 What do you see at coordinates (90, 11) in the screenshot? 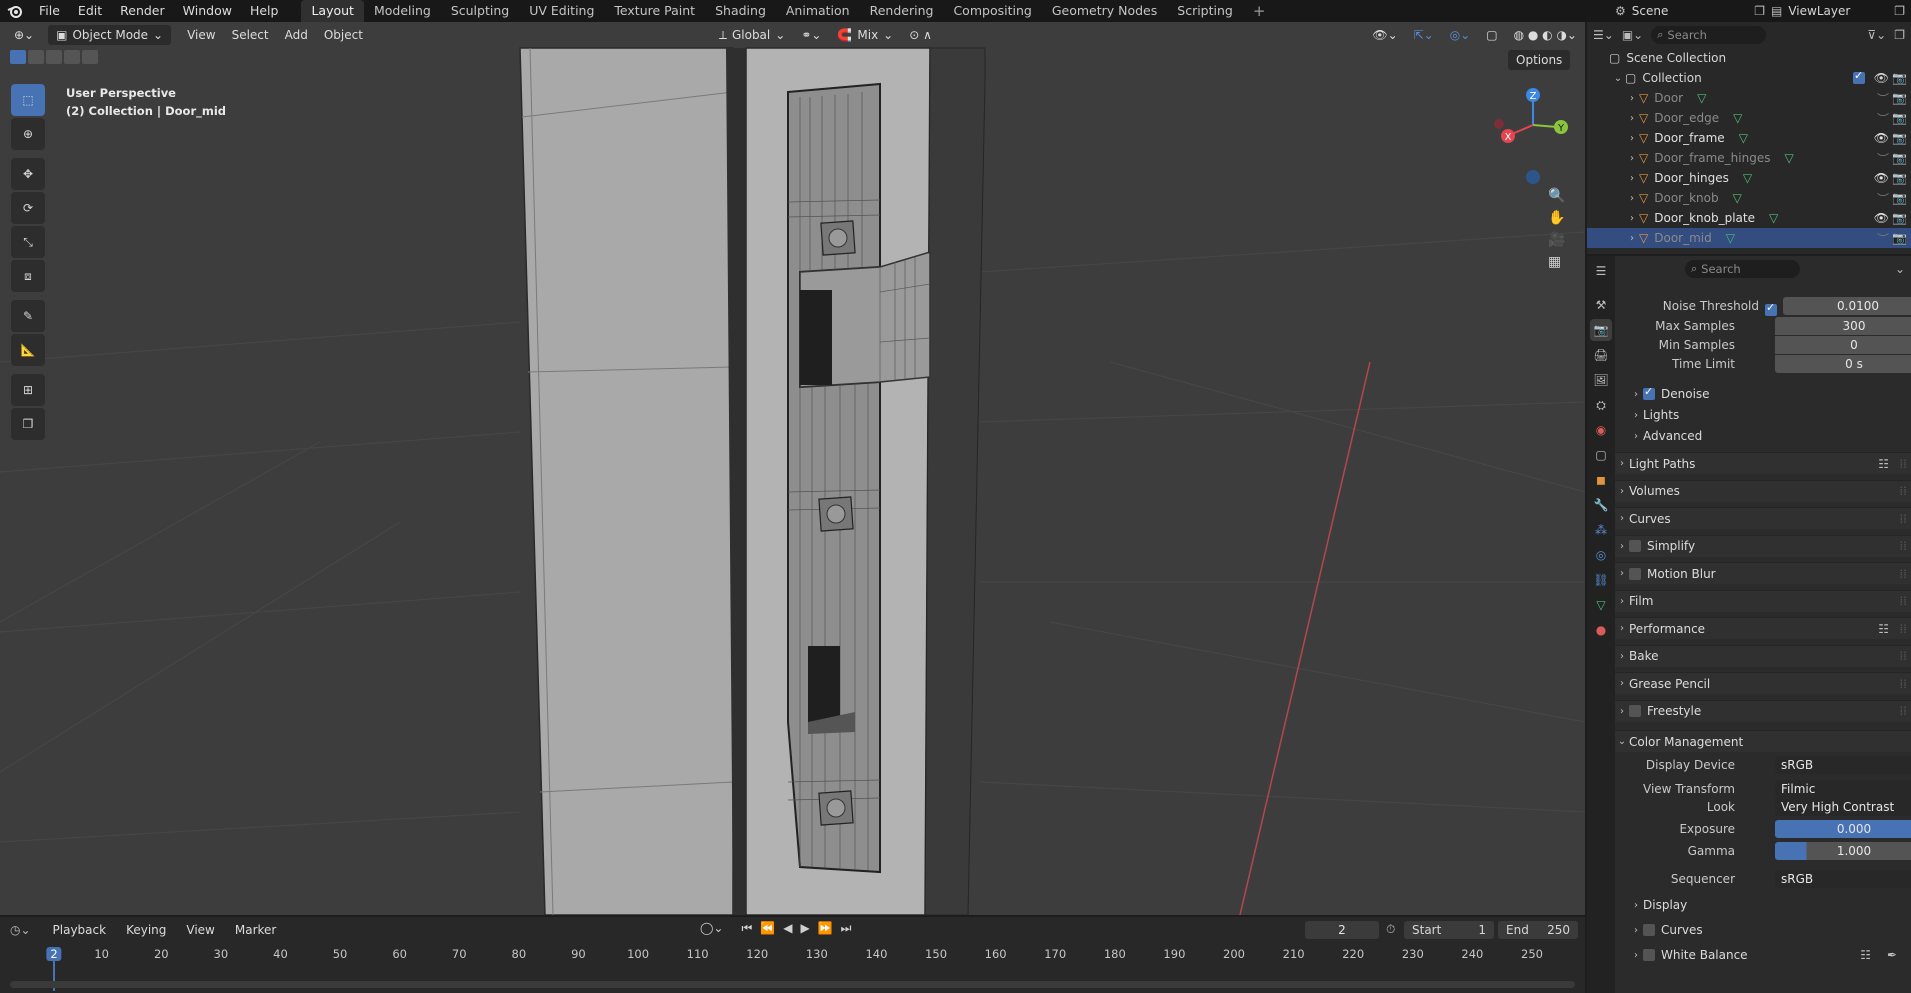
I see `menu-edit: Edit` at bounding box center [90, 11].